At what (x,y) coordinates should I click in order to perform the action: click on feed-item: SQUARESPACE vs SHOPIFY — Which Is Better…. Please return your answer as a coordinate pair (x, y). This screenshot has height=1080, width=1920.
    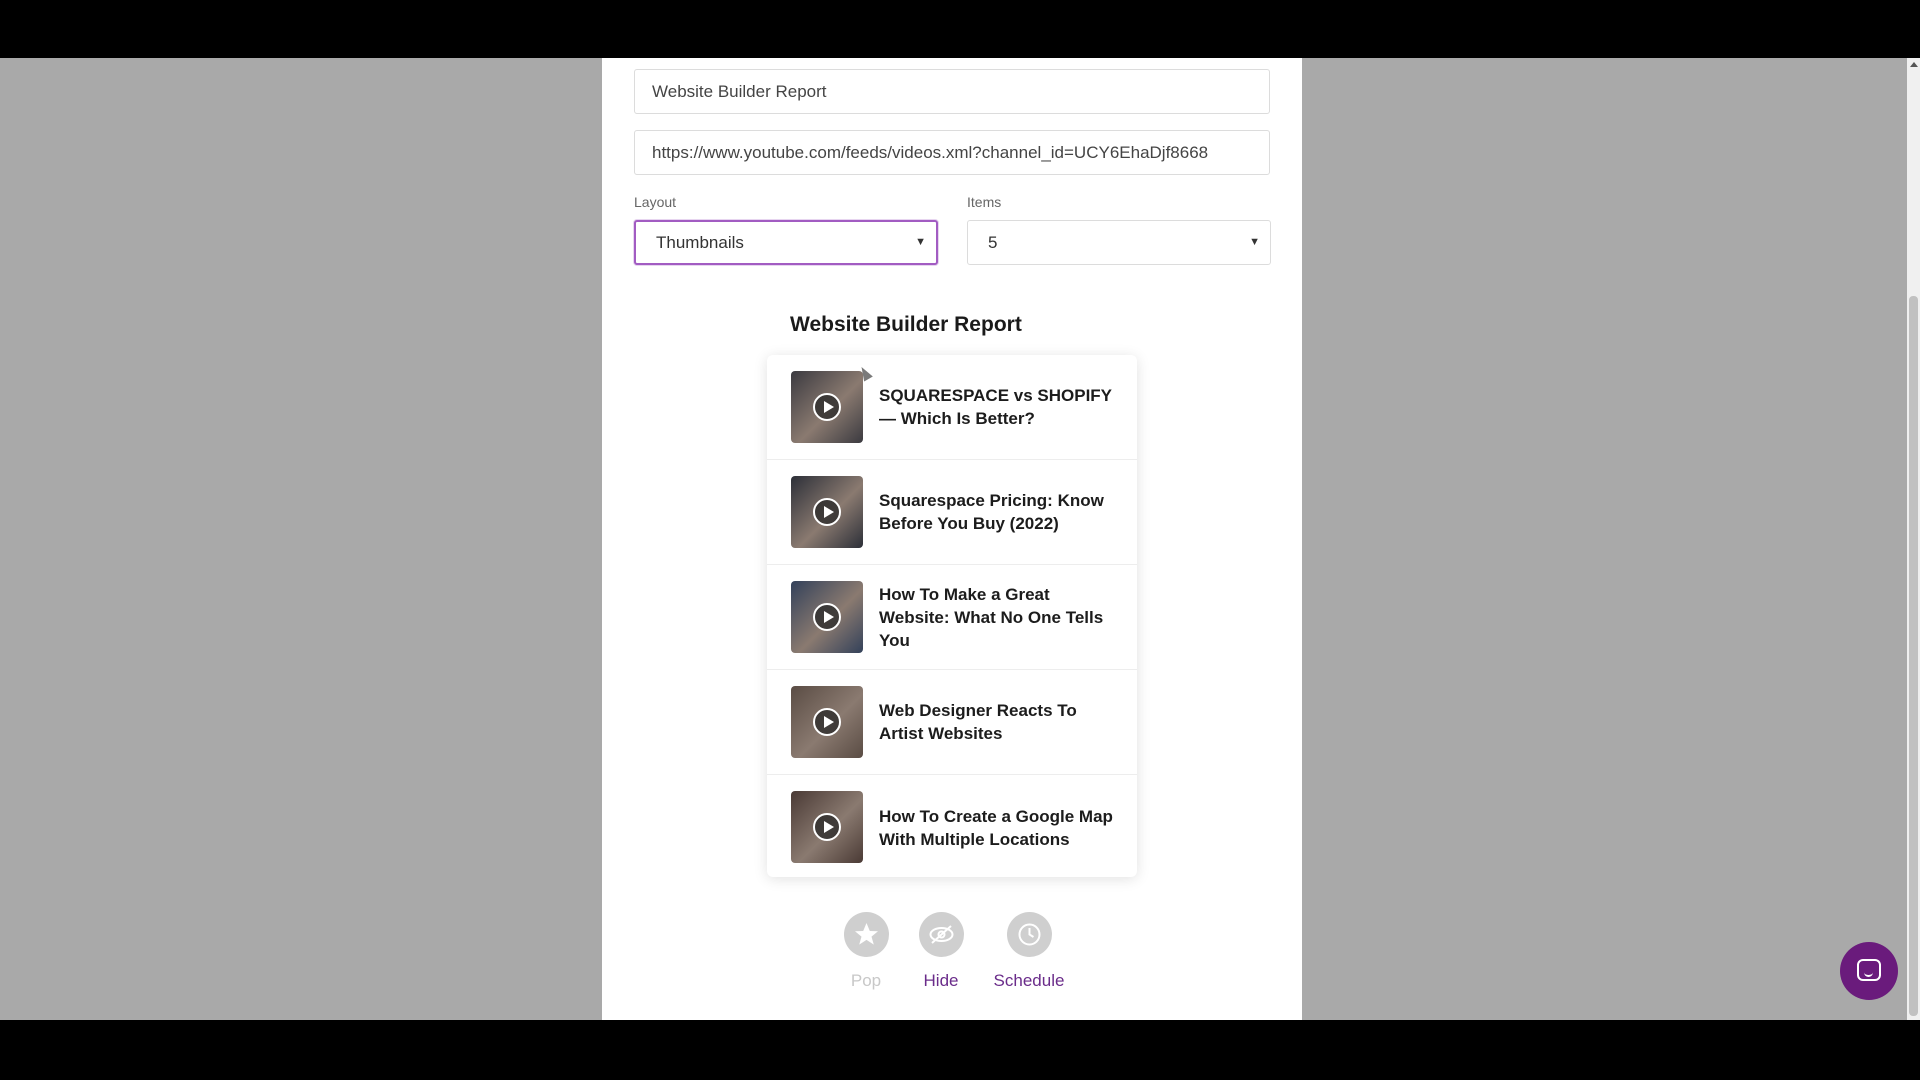
    Looking at the image, I should click on (952, 407).